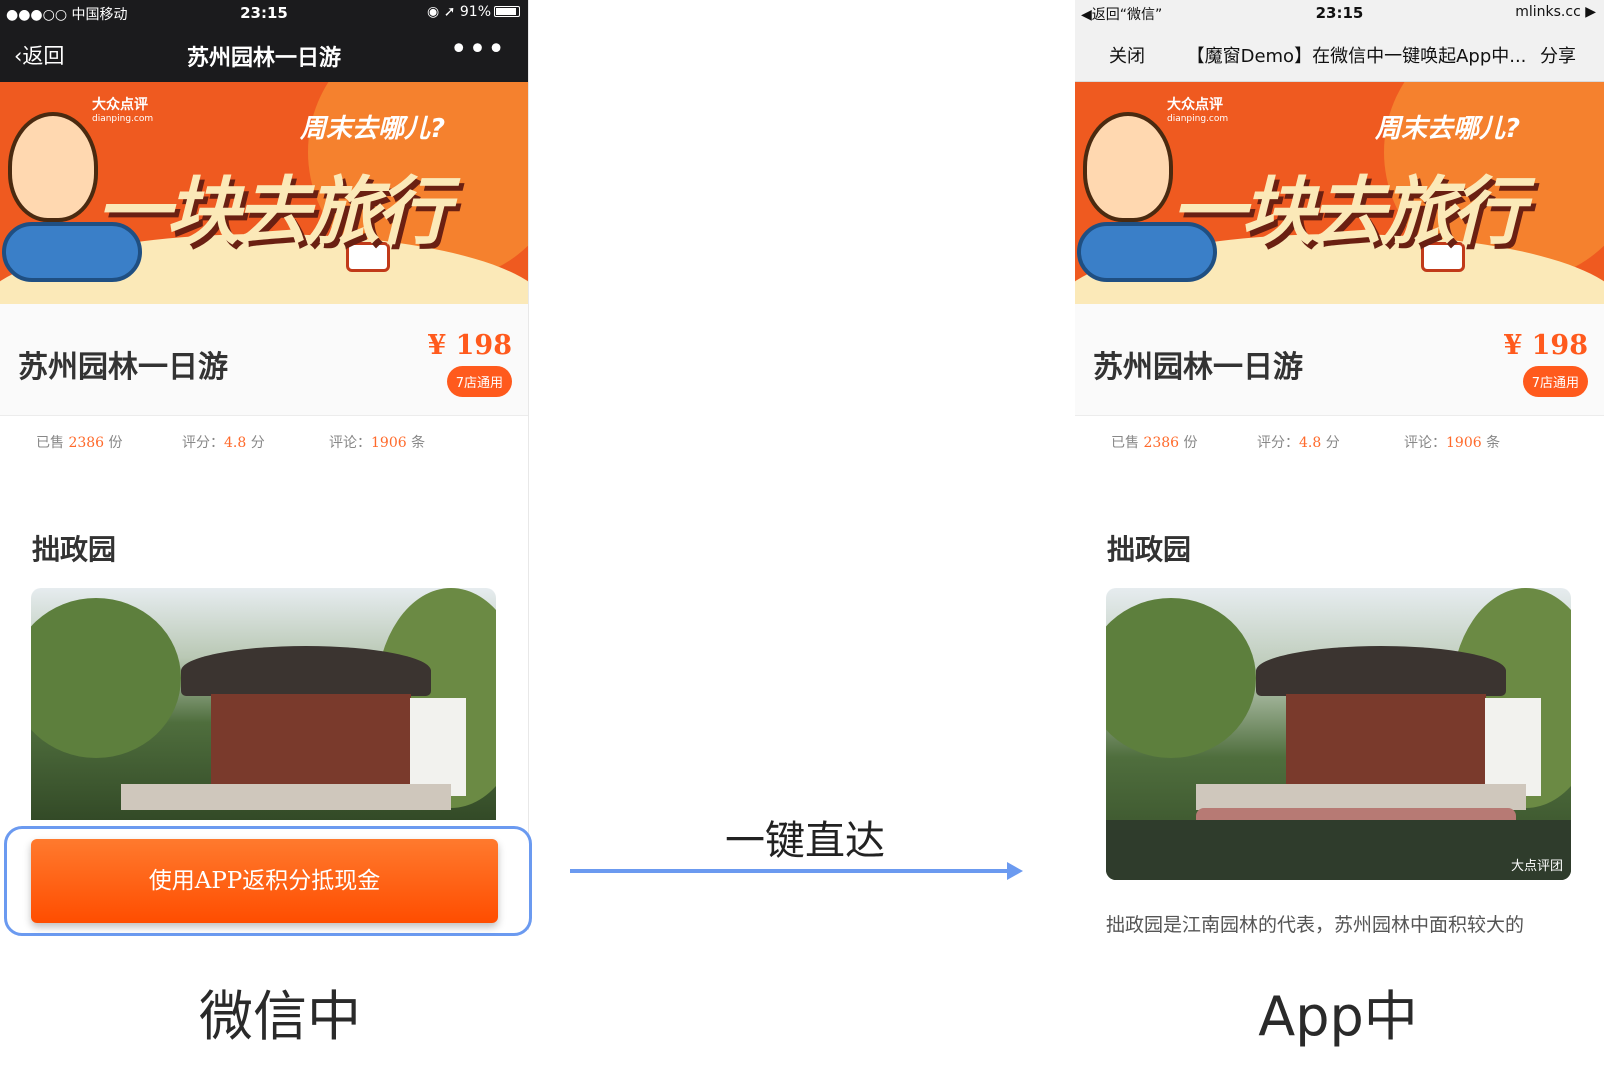 This screenshot has height=1067, width=1604. What do you see at coordinates (1338, 850) in the screenshot?
I see `photo-pond` at bounding box center [1338, 850].